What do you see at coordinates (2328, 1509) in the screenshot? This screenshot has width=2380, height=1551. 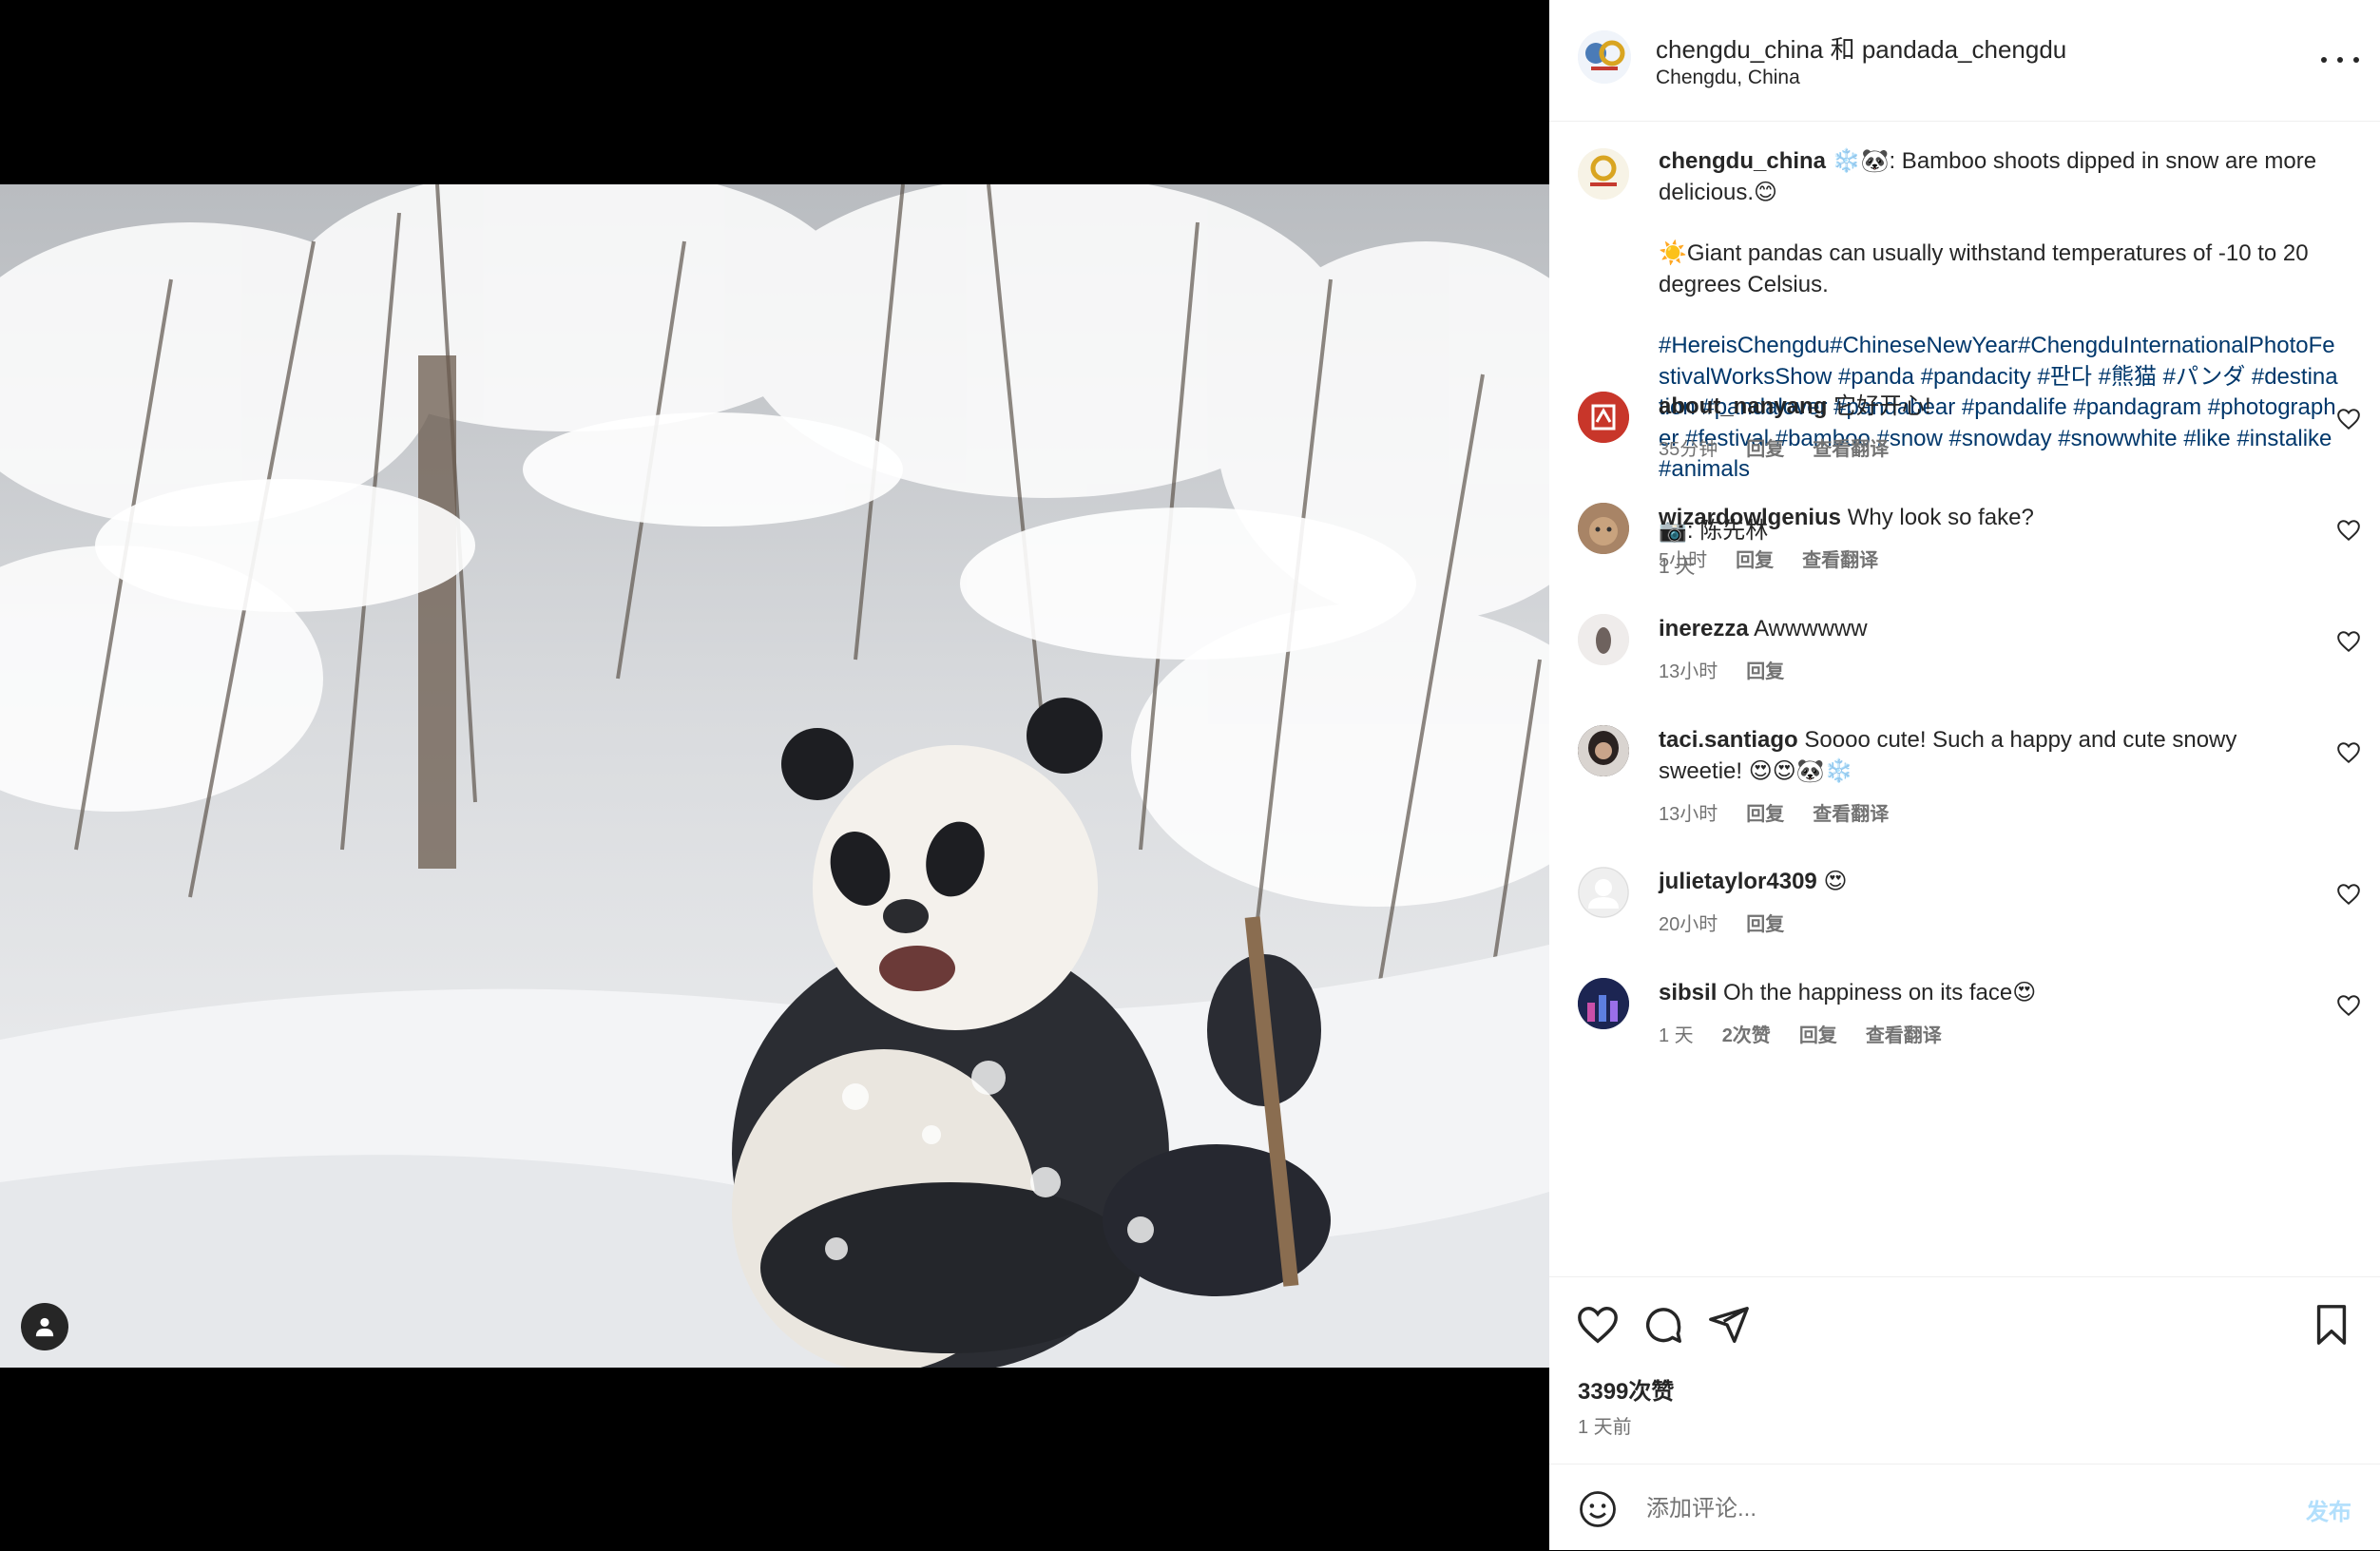 I see `post-comment-button: 发布` at bounding box center [2328, 1509].